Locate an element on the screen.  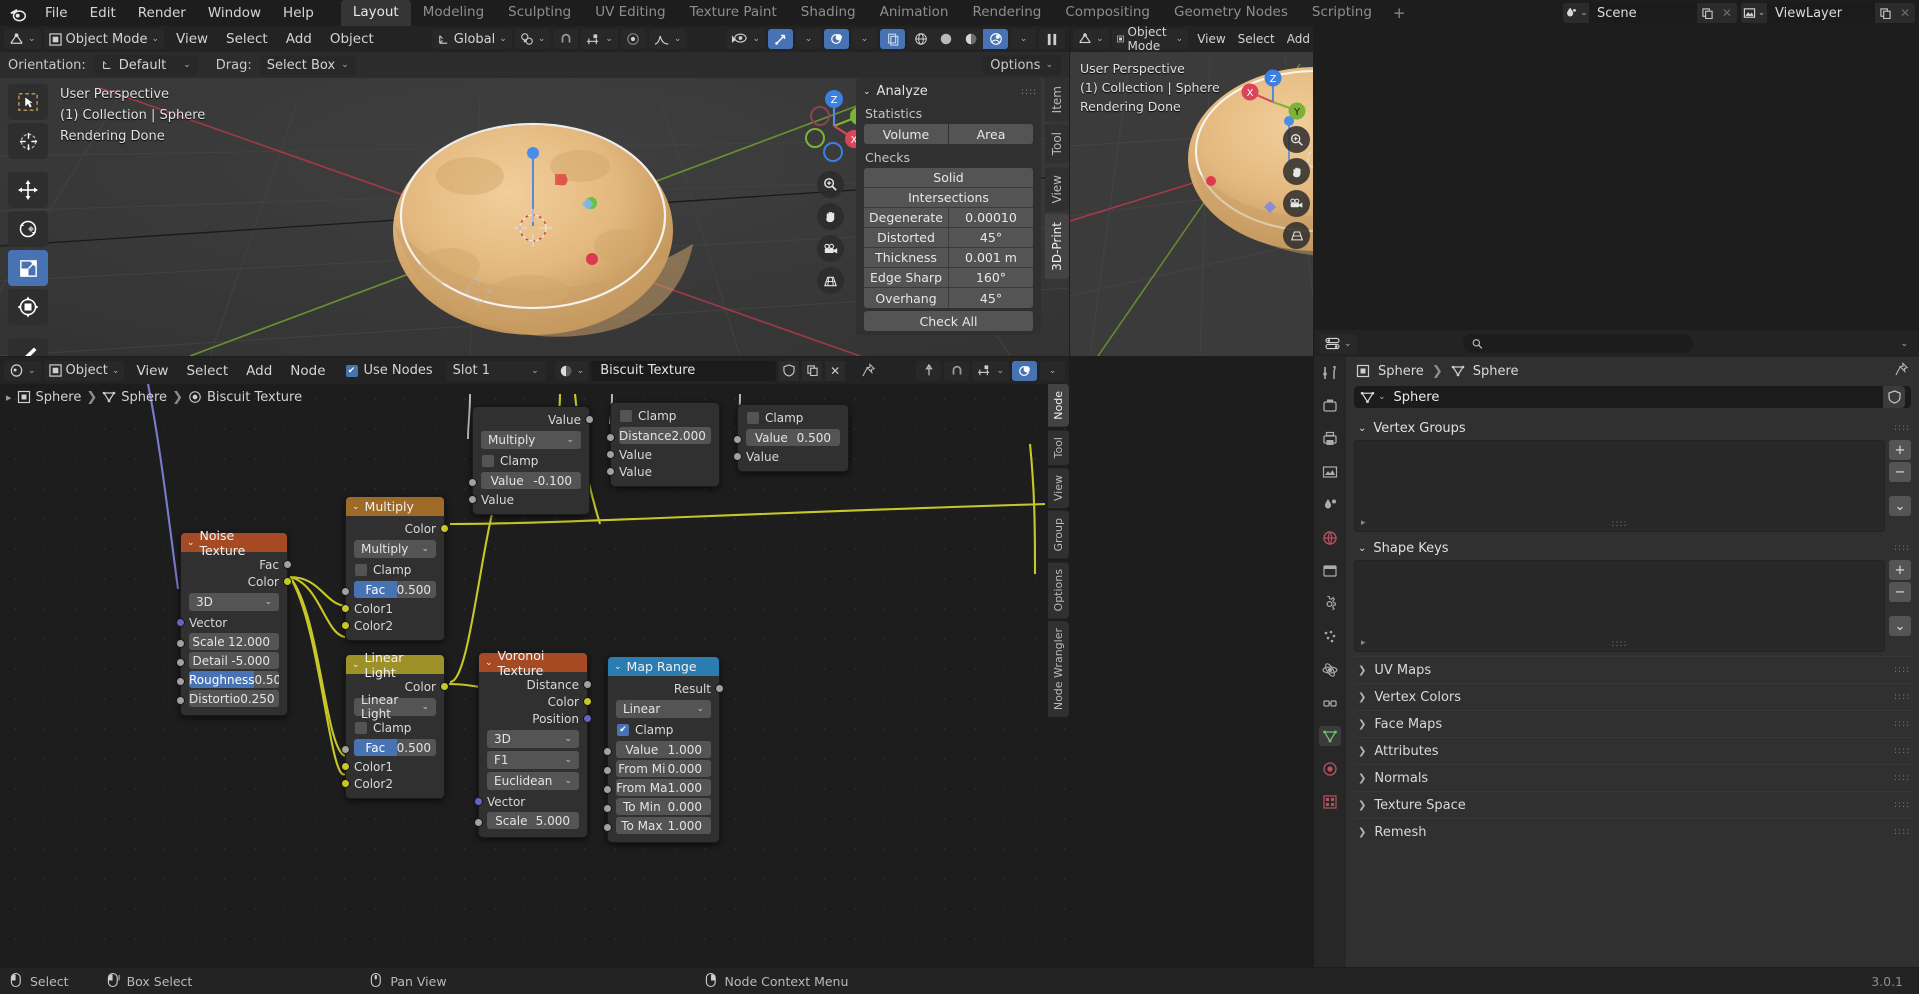
properties-panel-attributes: ❯ Attributes:::: is located at coordinates (1632, 750).